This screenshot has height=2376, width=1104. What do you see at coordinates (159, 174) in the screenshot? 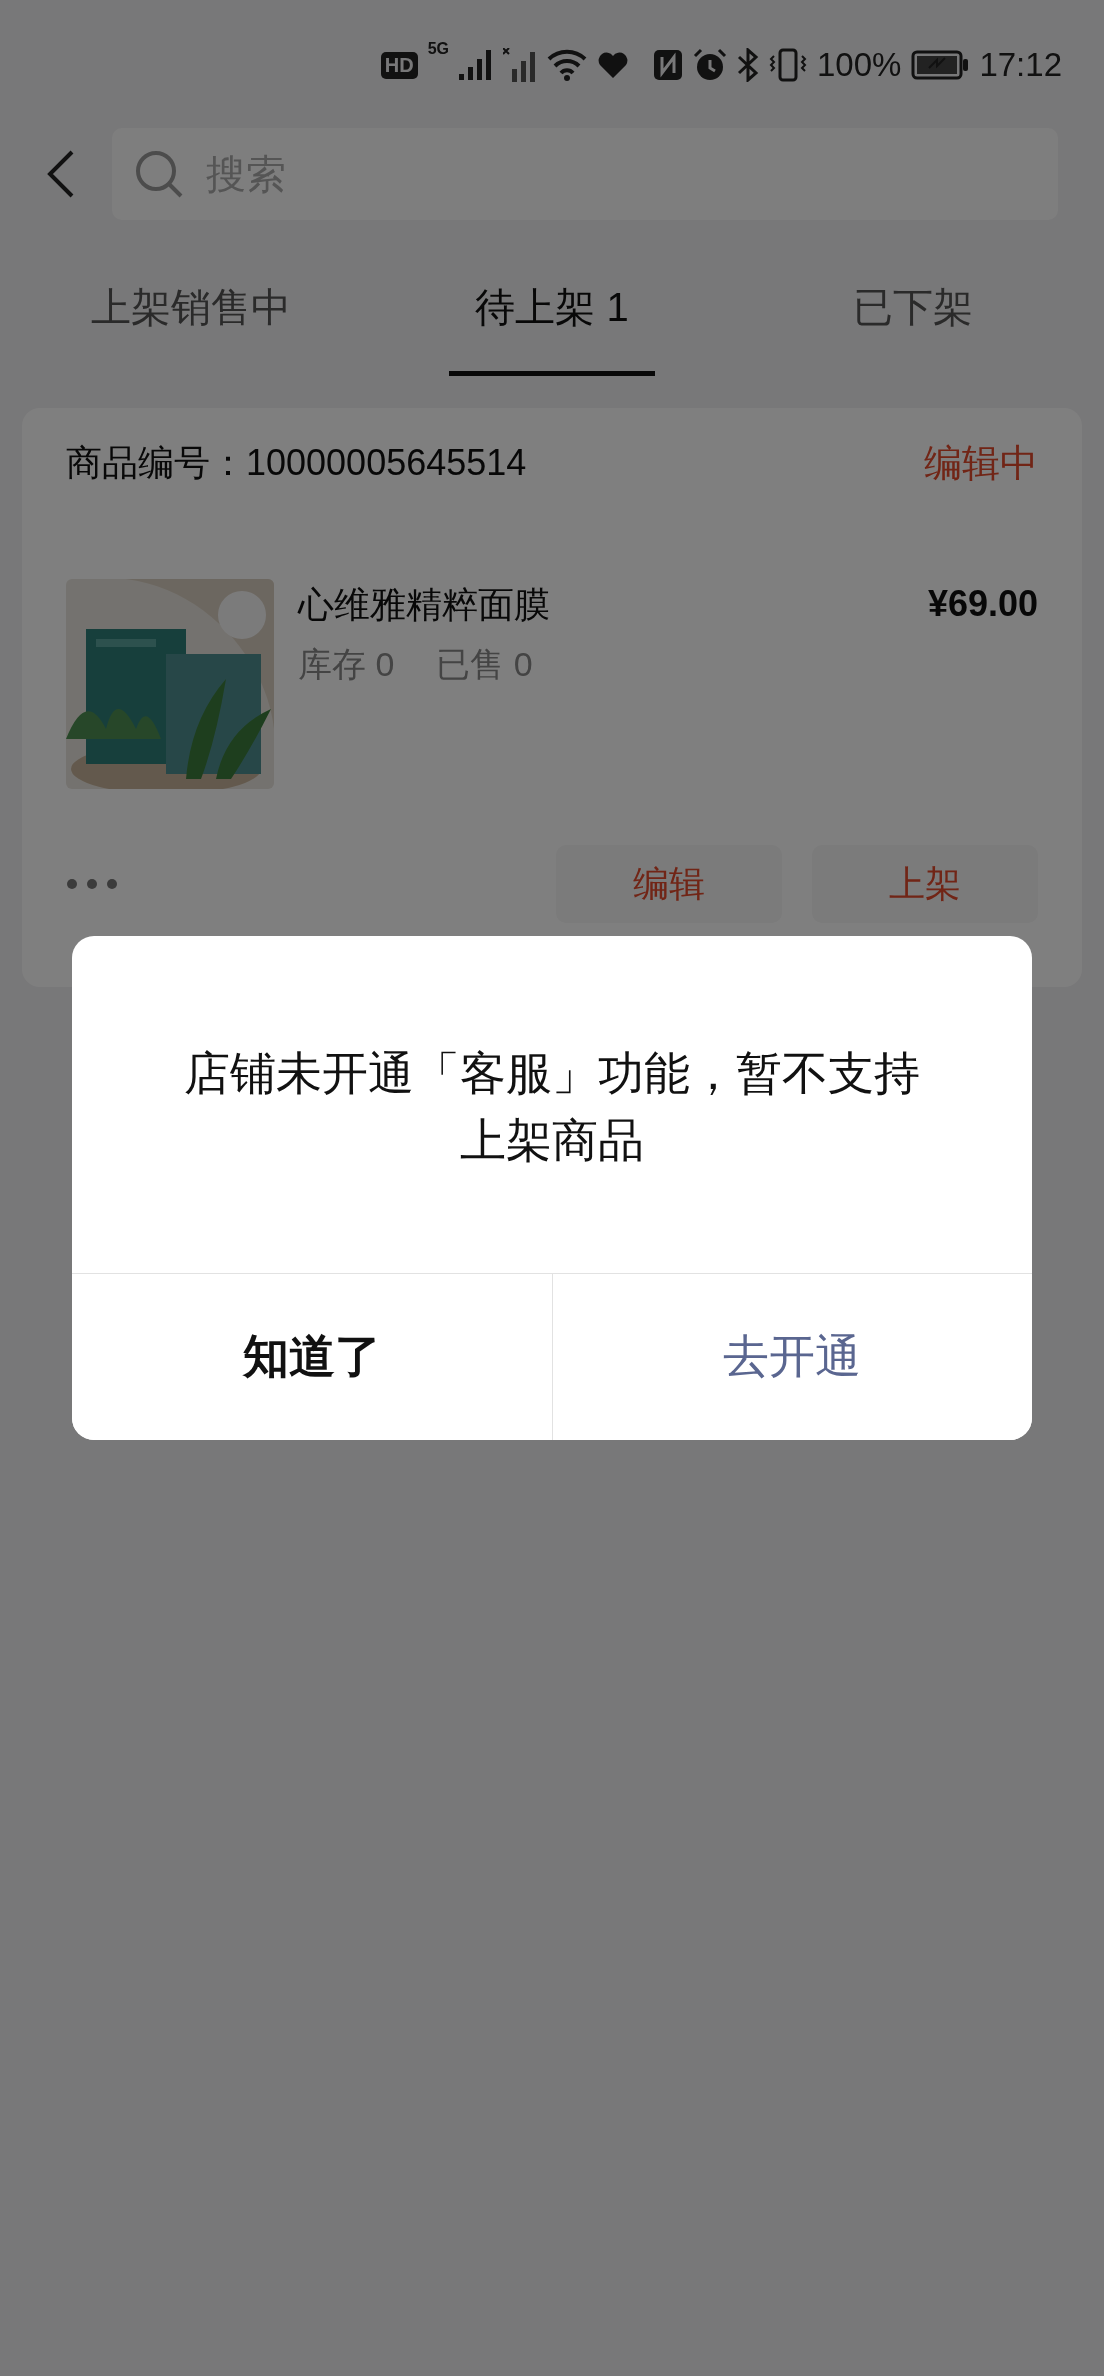
I see `search-icon` at bounding box center [159, 174].